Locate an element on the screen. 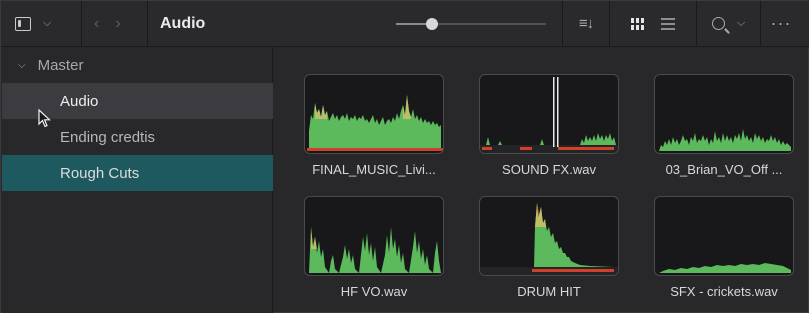 The height and width of the screenshot is (313, 809). bin-item-label: Audio is located at coordinates (79, 101).